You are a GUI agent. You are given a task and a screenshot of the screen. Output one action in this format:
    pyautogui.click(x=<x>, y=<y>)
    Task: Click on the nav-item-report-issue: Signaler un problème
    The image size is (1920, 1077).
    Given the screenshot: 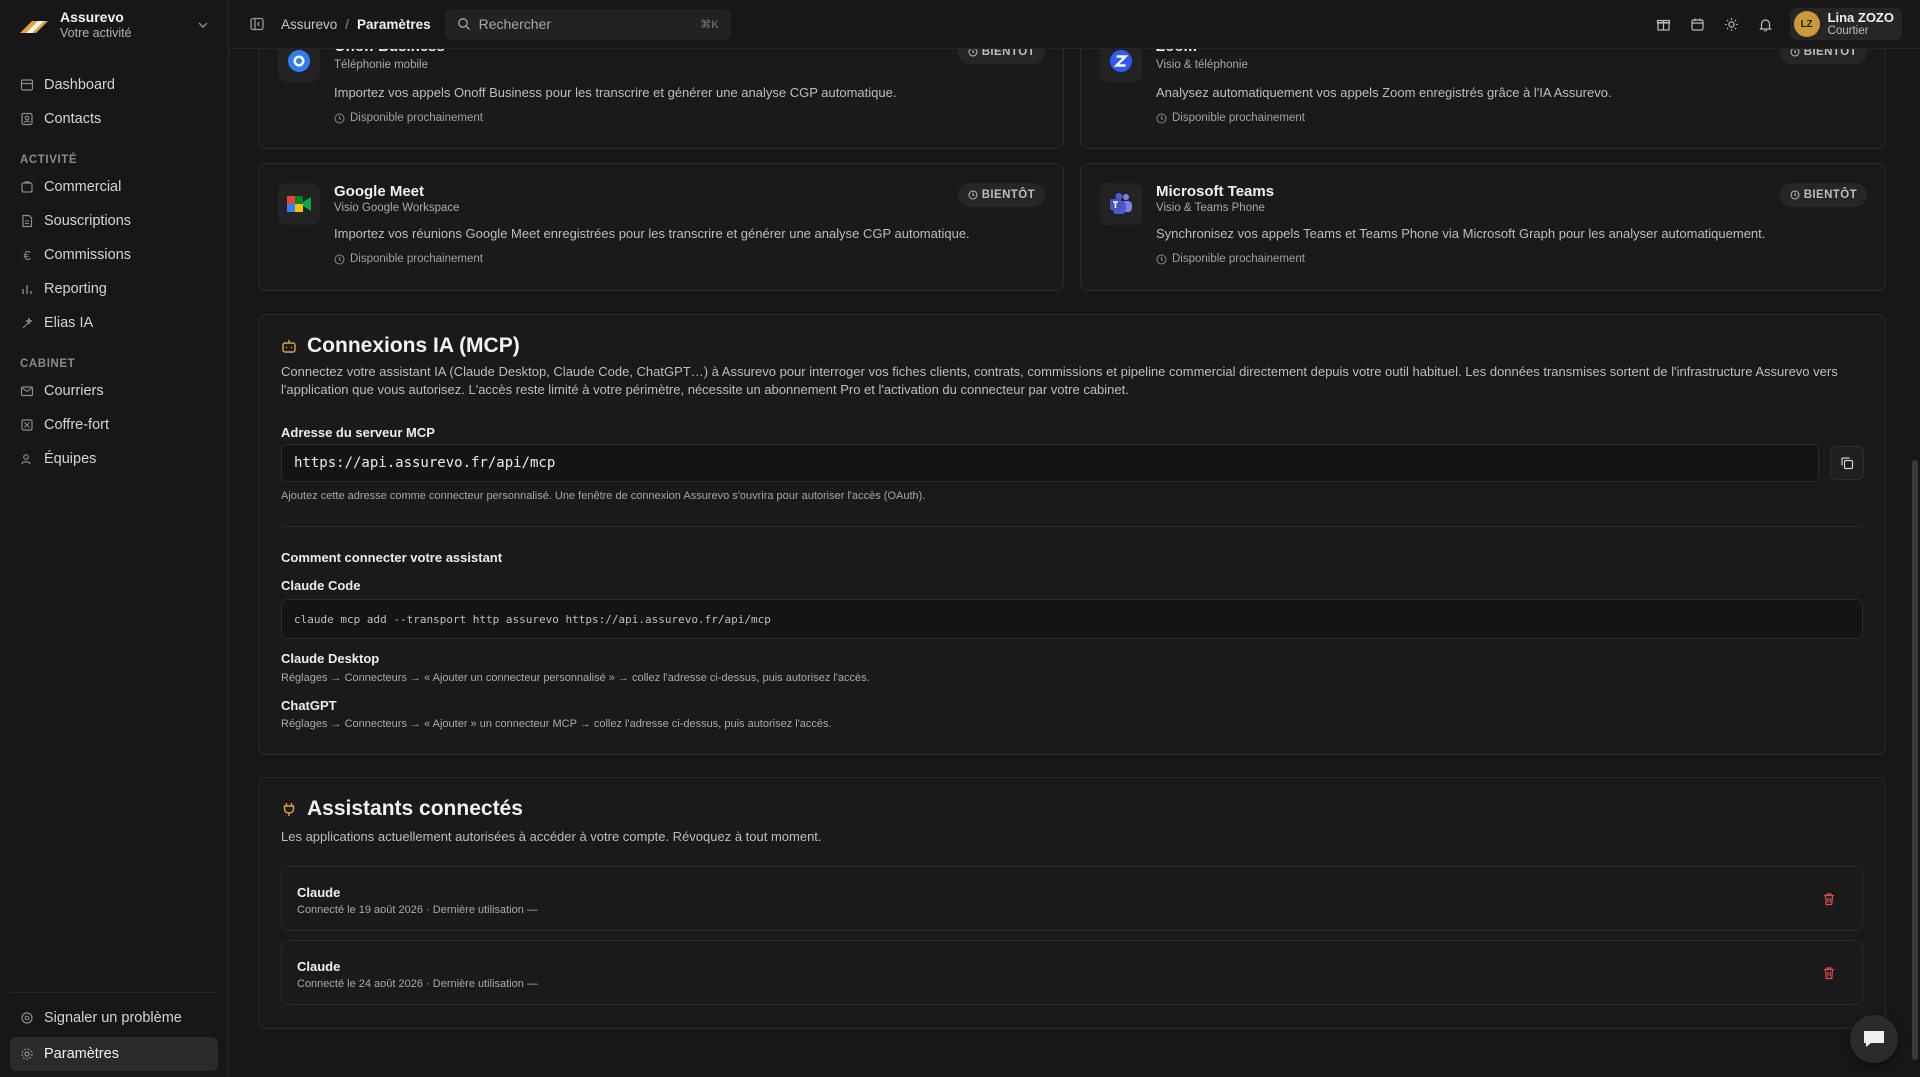 What is the action you would take?
    pyautogui.click(x=114, y=1018)
    